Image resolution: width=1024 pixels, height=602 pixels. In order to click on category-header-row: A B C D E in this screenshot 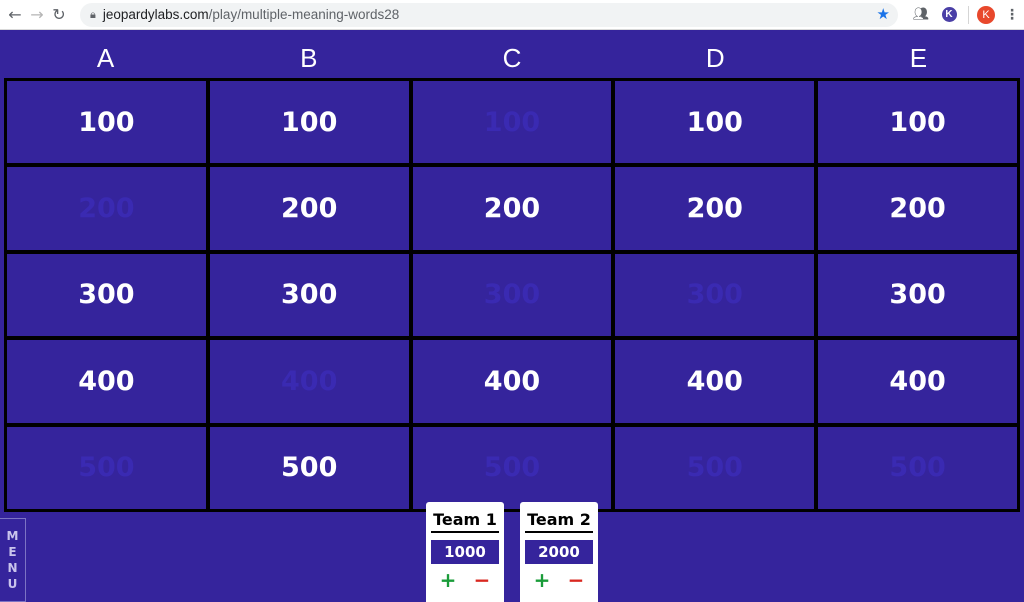, I will do `click(512, 58)`.